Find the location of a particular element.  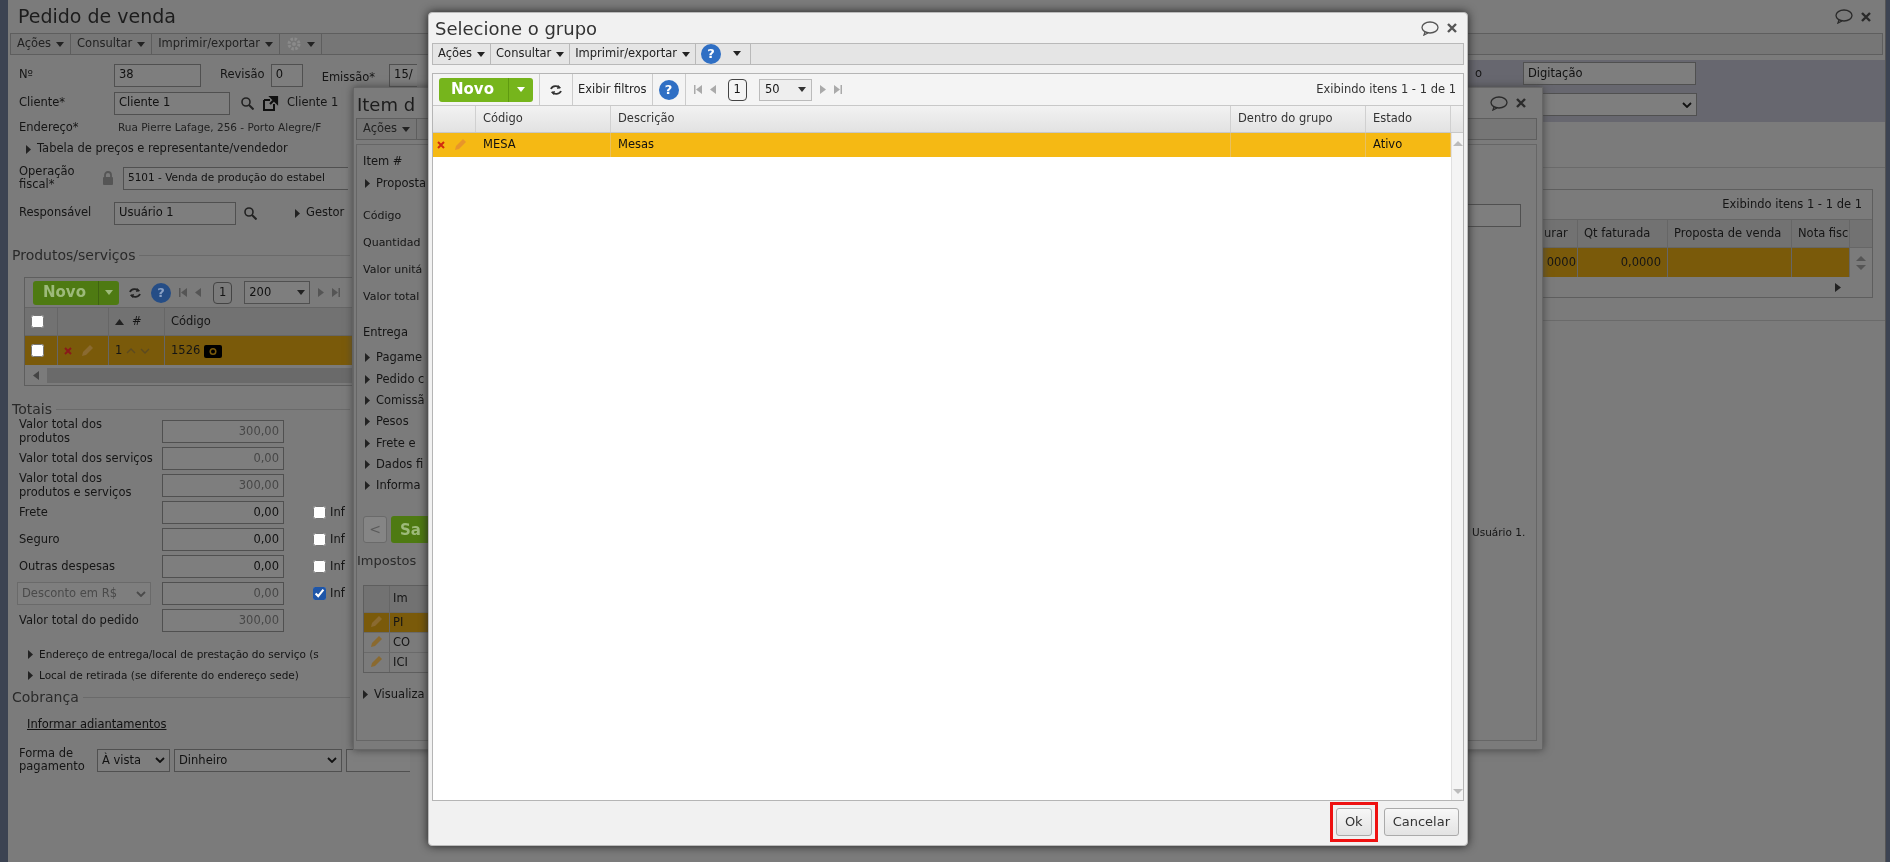

section-expander: Tabela de preços e representante/vendedor is located at coordinates (162, 149).